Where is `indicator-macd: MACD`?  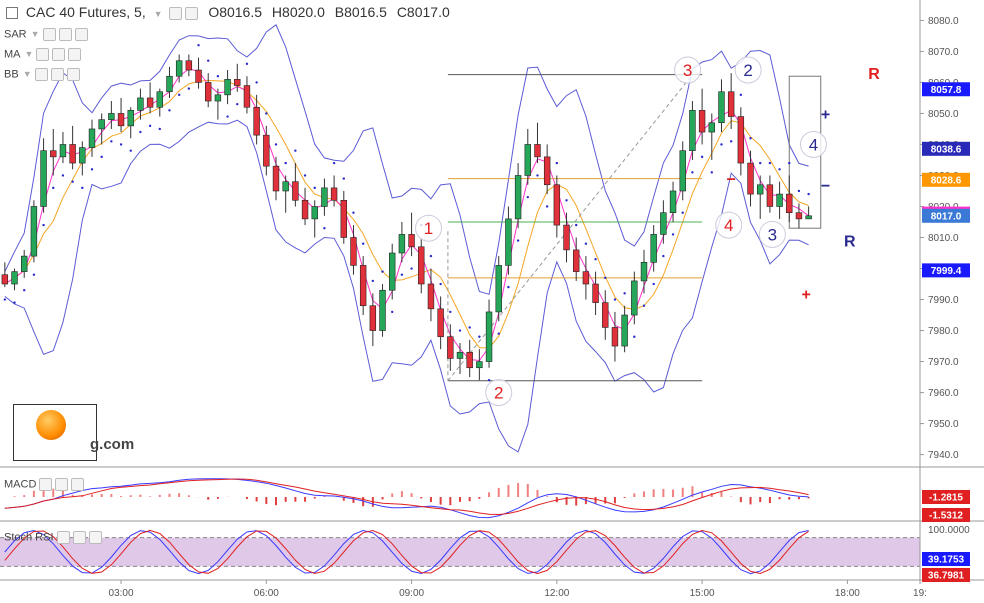 indicator-macd: MACD is located at coordinates (44, 484).